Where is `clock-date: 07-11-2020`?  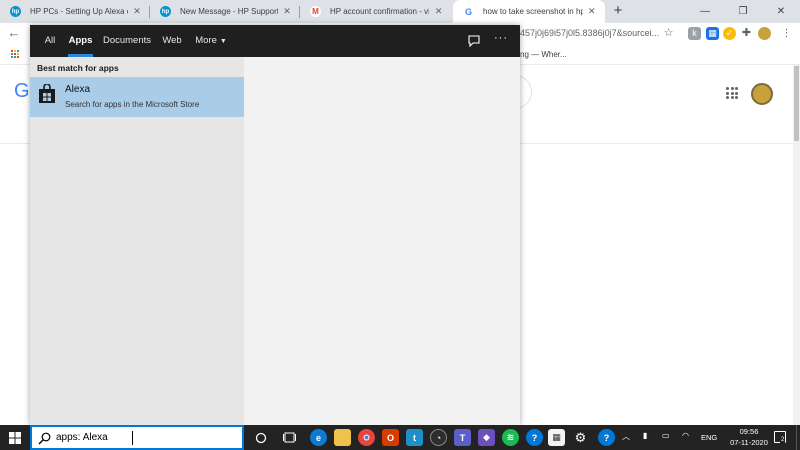
clock-date: 07-11-2020 is located at coordinates (749, 442).